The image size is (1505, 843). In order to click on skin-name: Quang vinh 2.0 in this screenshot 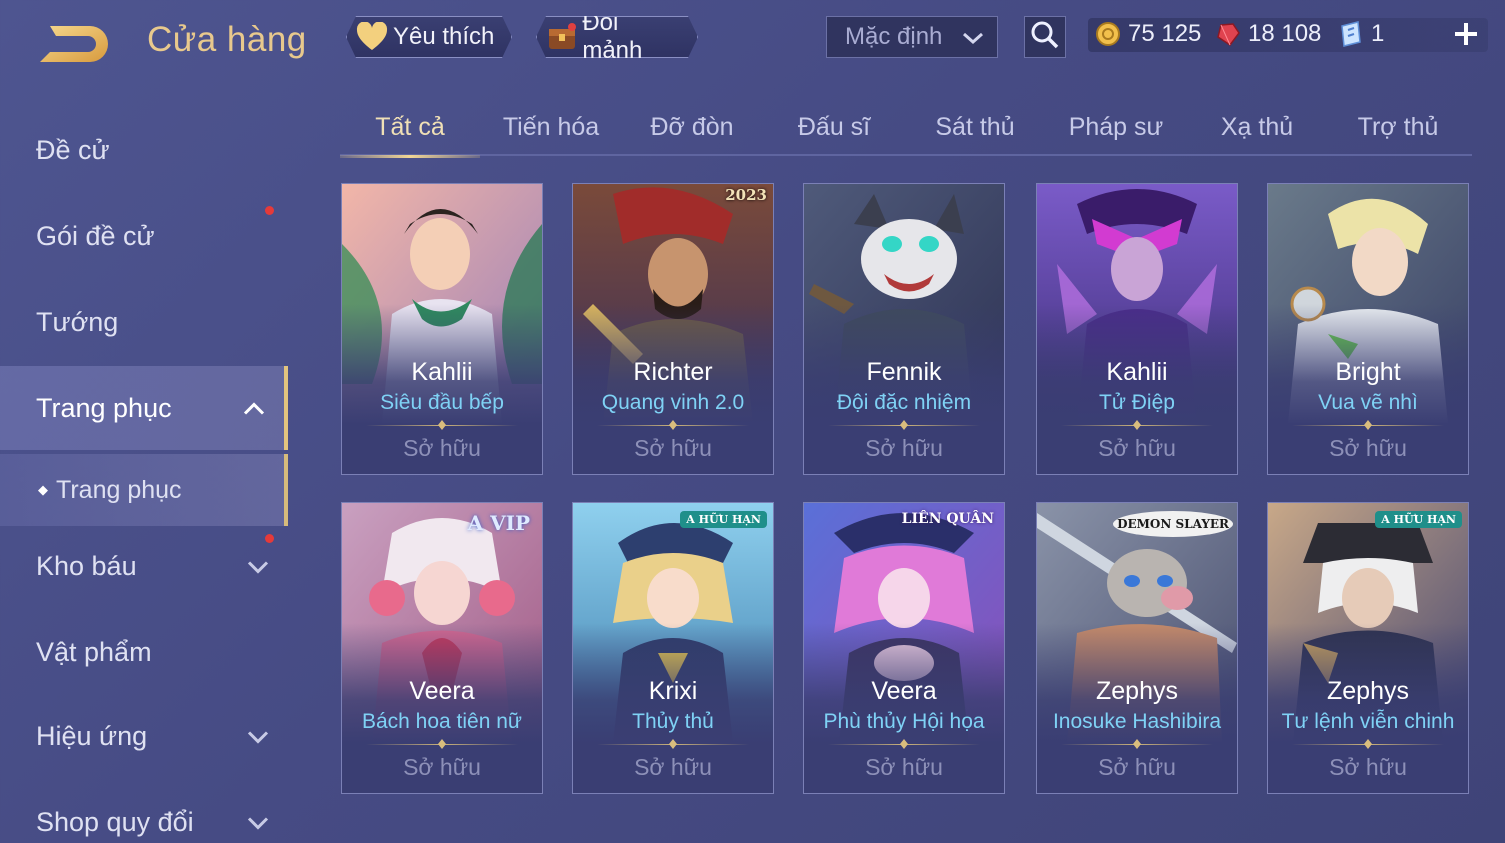, I will do `click(673, 402)`.